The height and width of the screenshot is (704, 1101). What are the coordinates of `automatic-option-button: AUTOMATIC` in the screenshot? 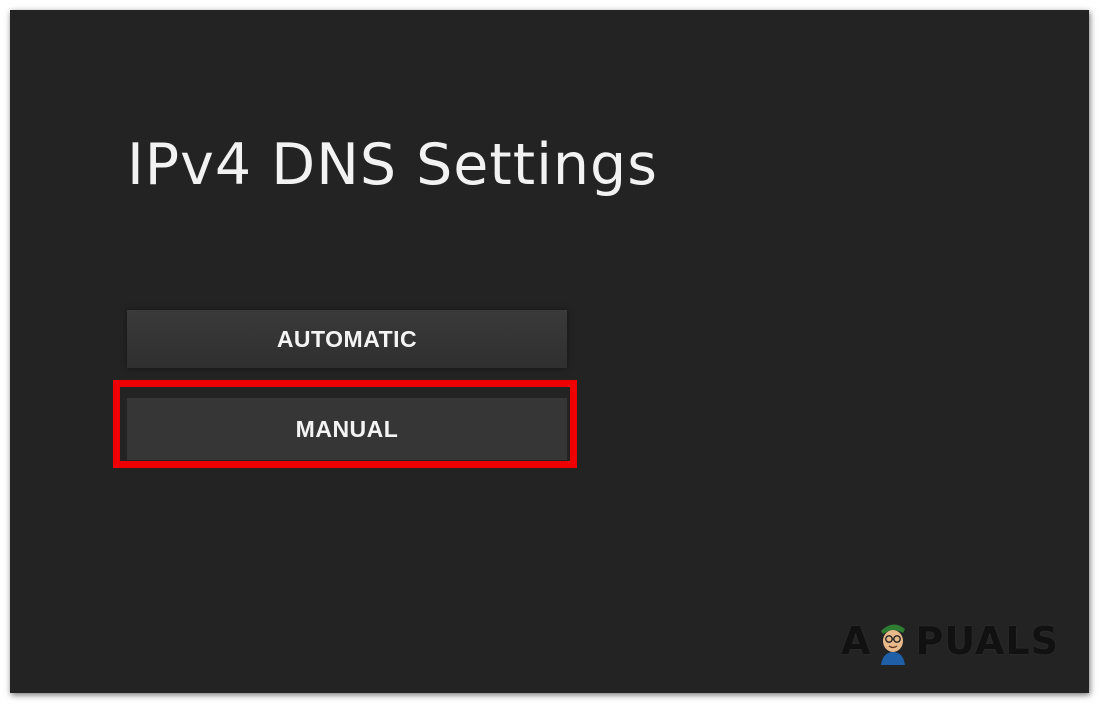 It's located at (347, 339).